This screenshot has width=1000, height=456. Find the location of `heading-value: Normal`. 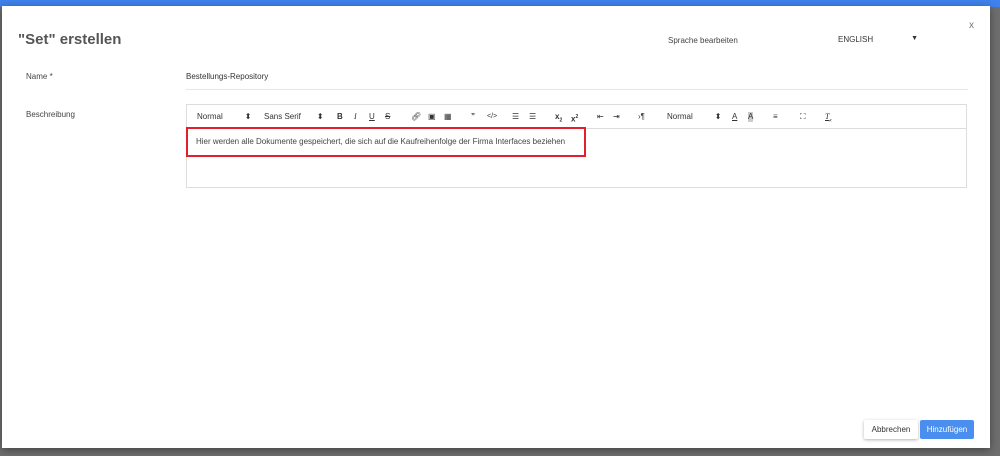

heading-value: Normal is located at coordinates (210, 116).